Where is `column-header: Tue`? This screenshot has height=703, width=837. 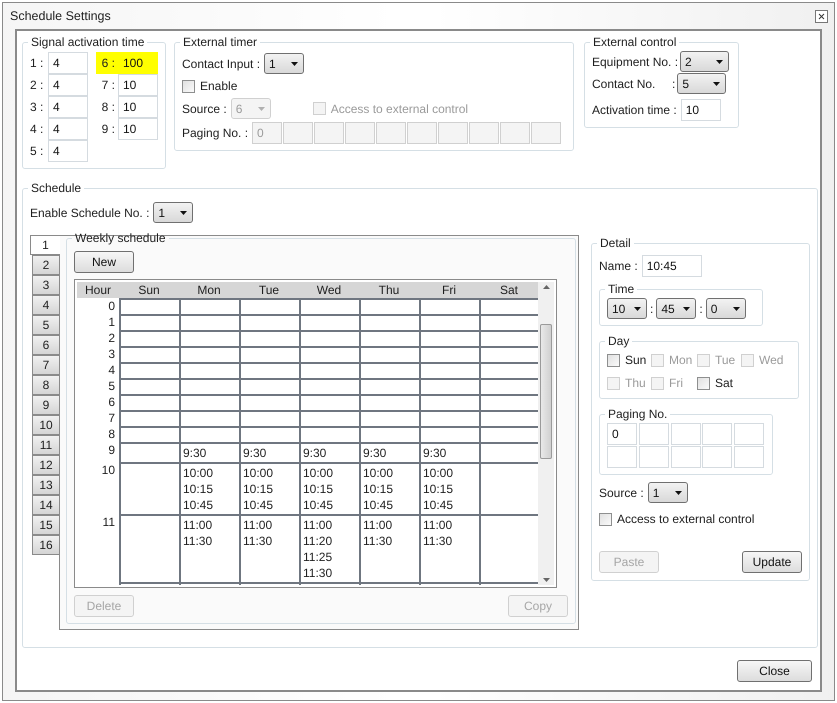
column-header: Tue is located at coordinates (269, 290).